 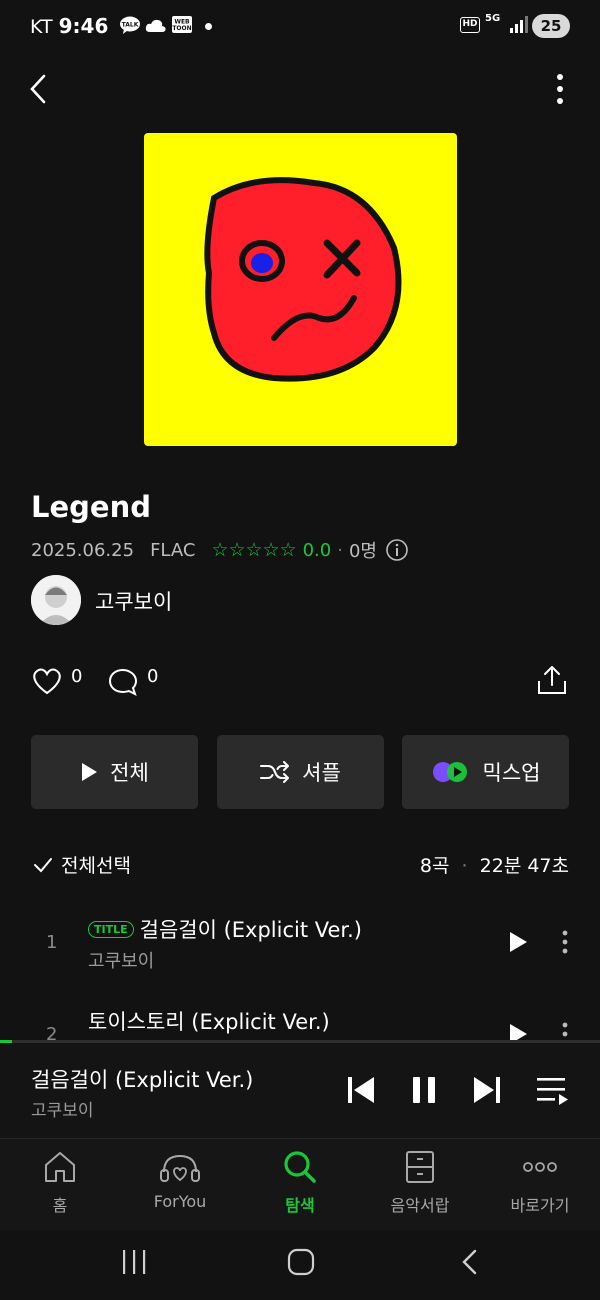 I want to click on nav-label-home: 홈, so click(x=60, y=1205).